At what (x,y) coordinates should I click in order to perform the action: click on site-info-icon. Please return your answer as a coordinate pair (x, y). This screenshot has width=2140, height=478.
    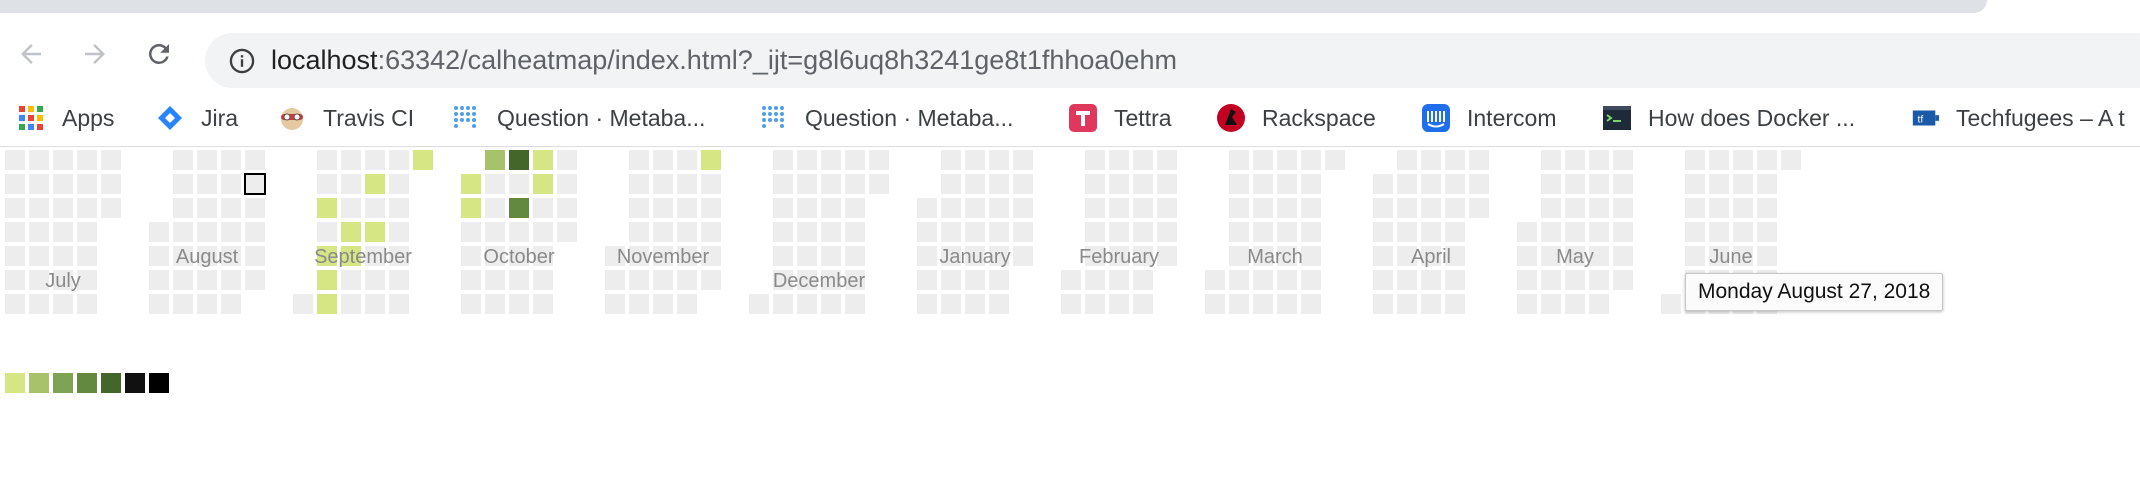
    Looking at the image, I should click on (242, 61).